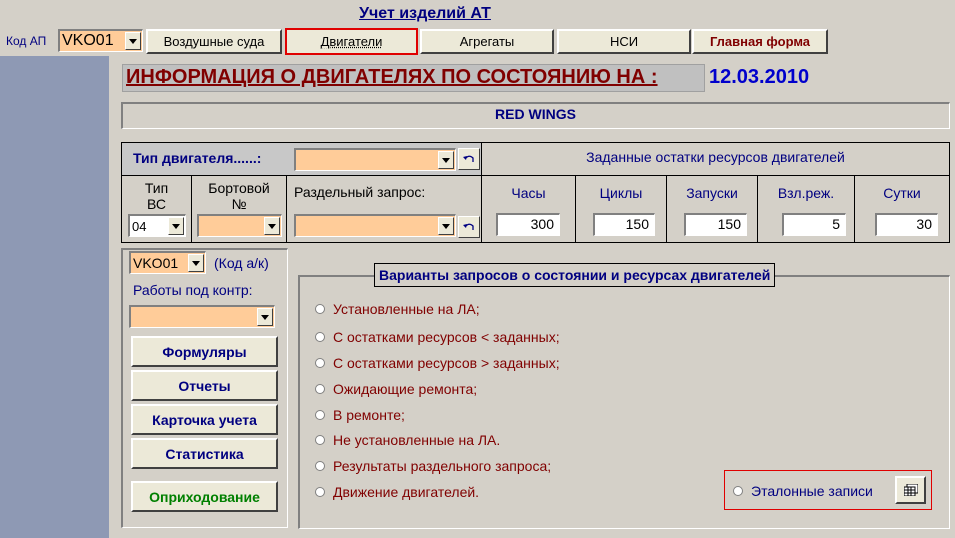  Describe the element at coordinates (239, 225) in the screenshot. I see `board-combo` at that location.